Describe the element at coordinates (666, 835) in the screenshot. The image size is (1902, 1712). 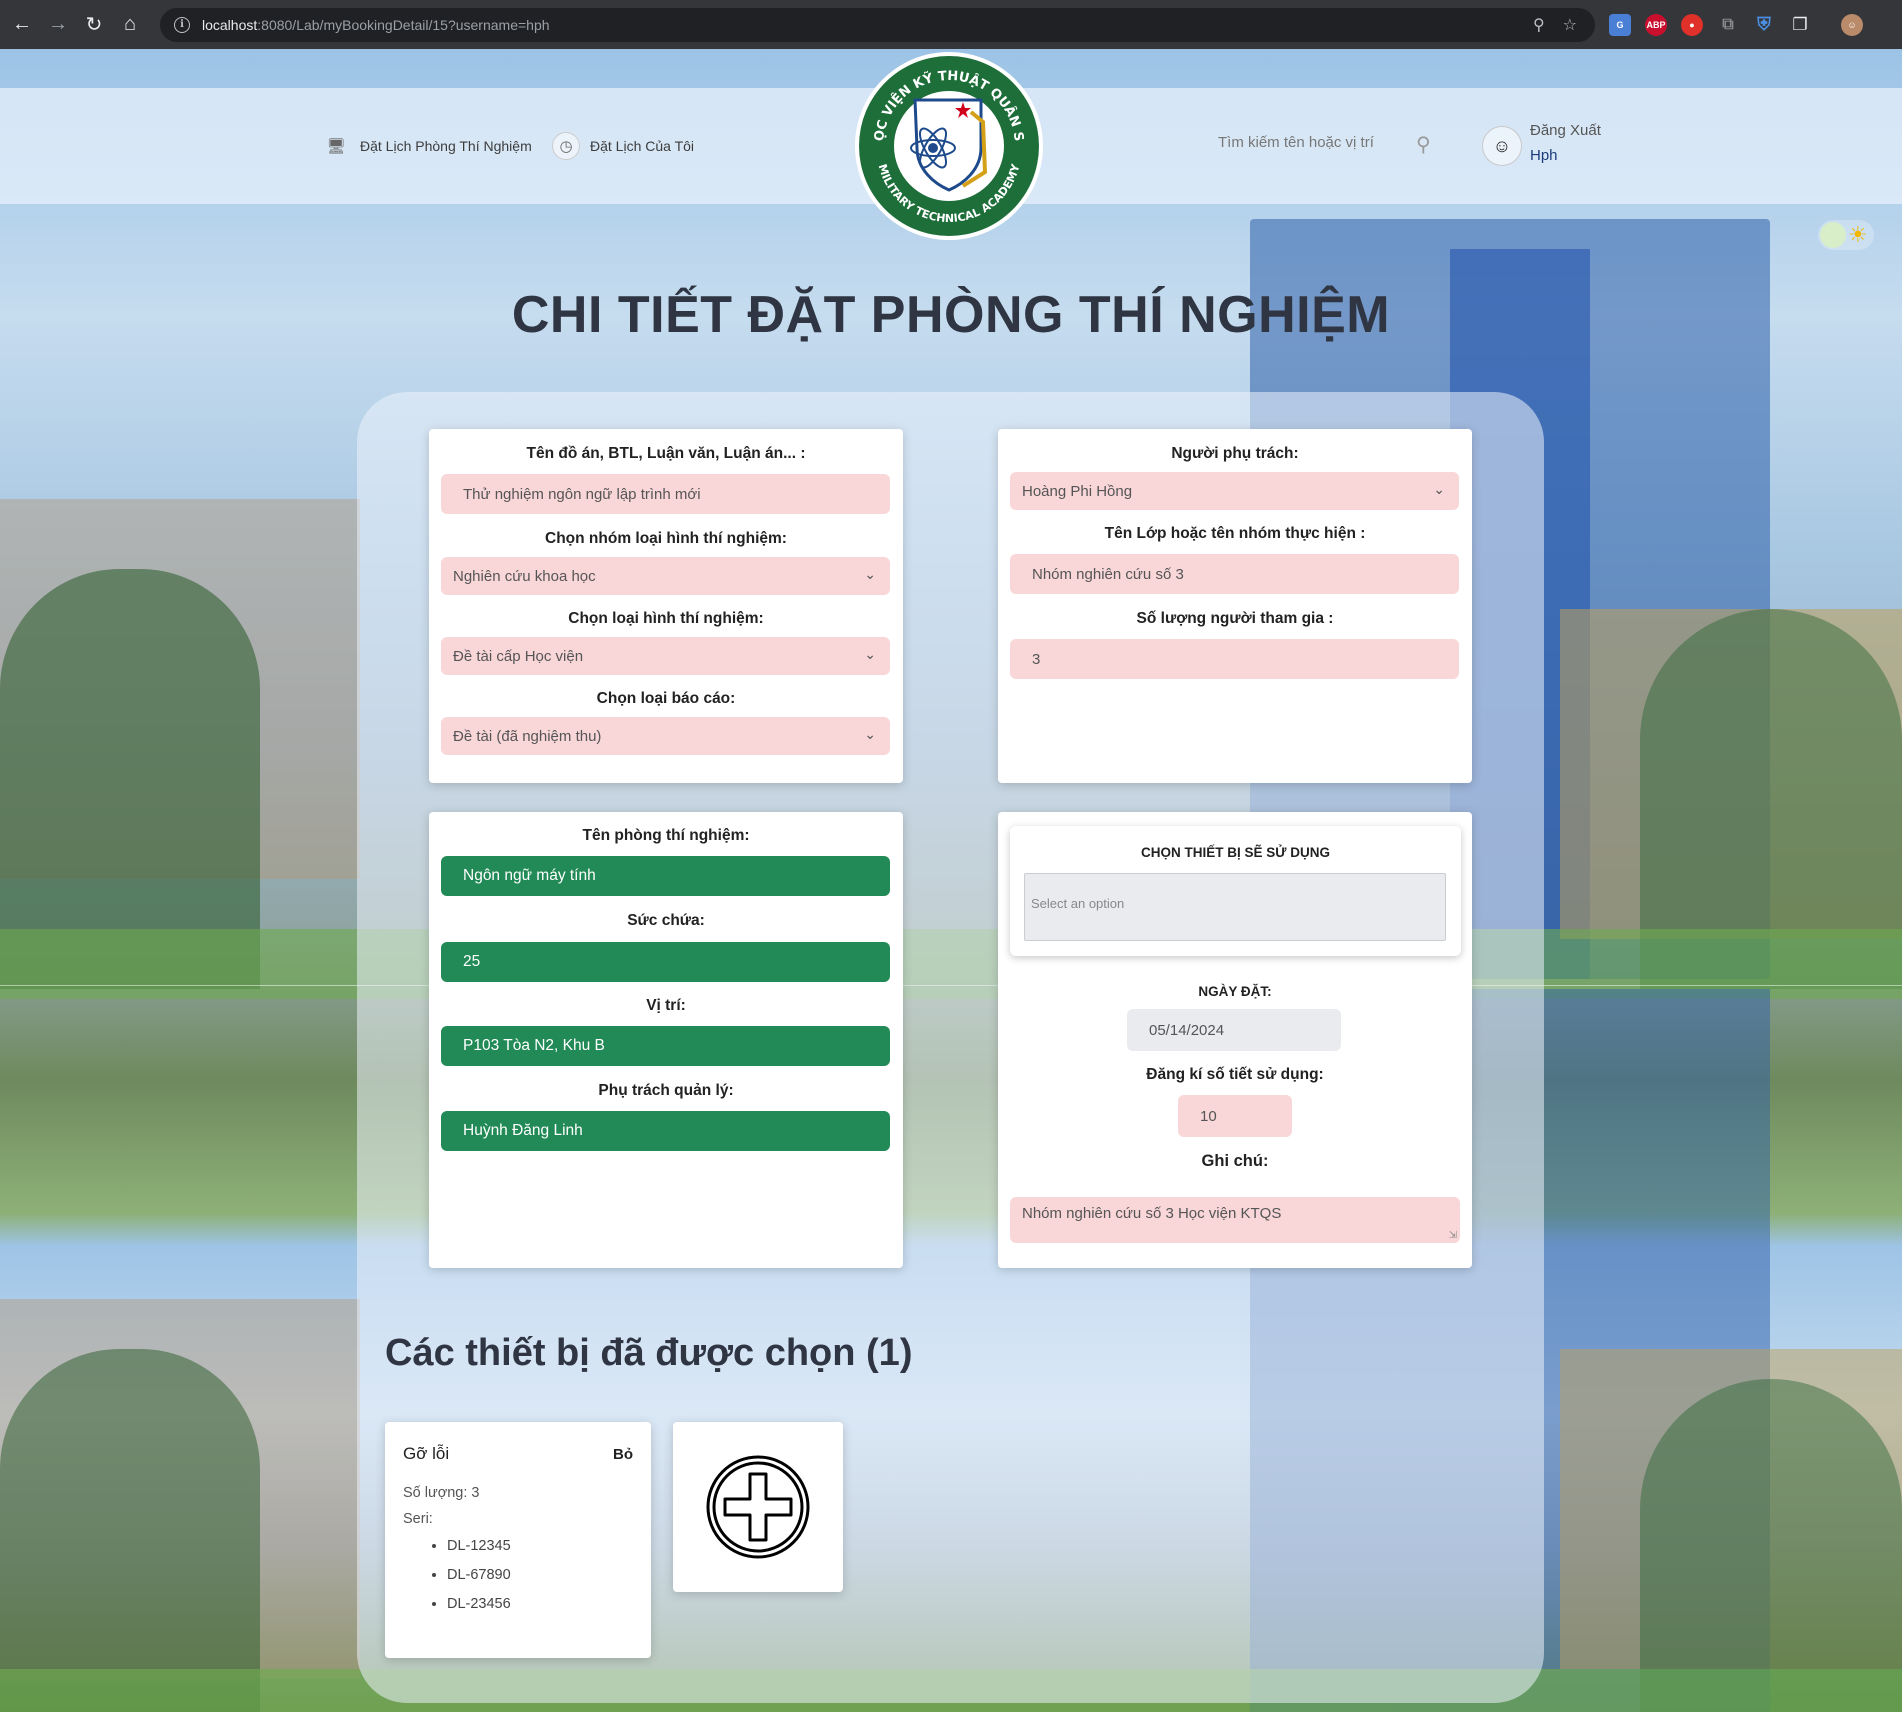
I see `lab-name-label: Tên phòng thí nghiệm:` at that location.